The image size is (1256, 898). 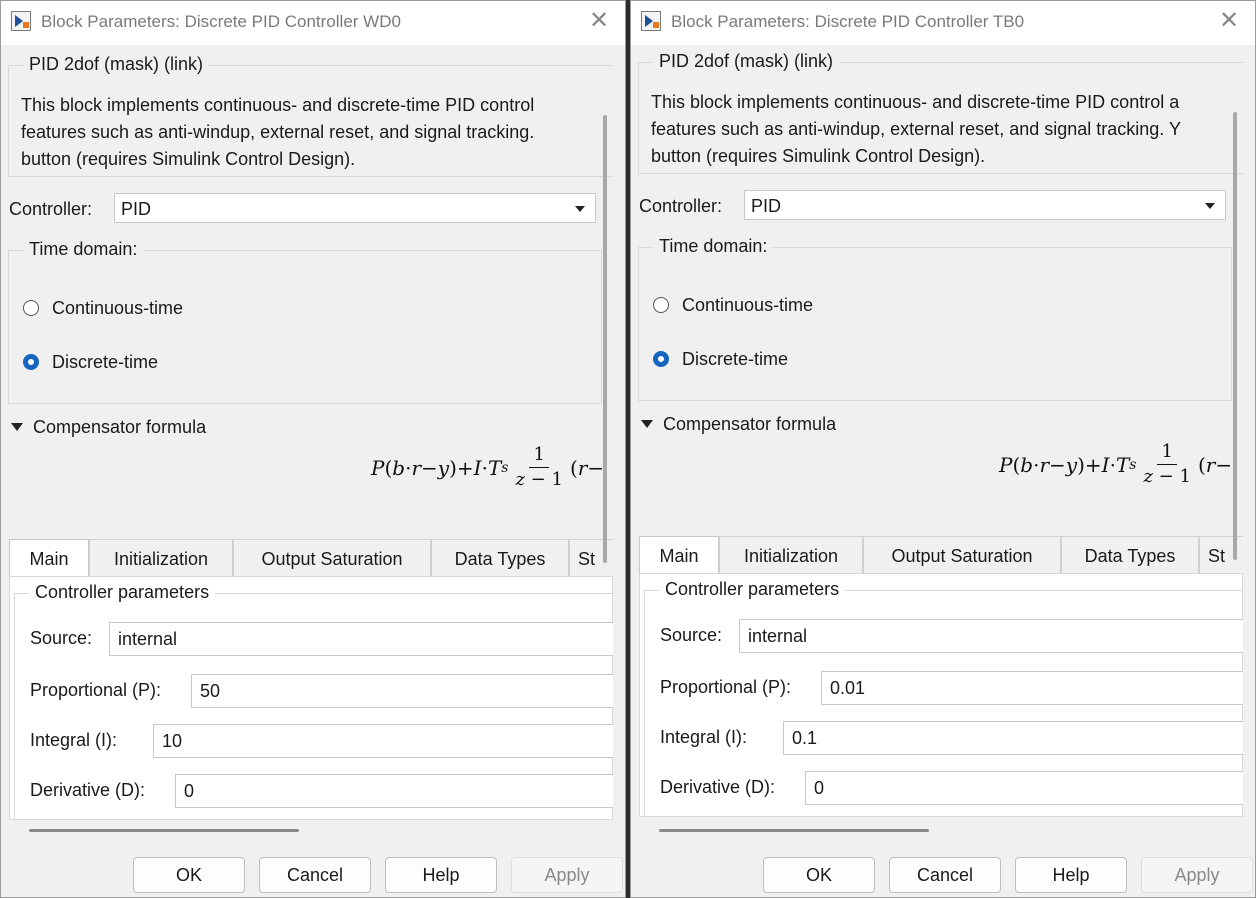 What do you see at coordinates (1185, 476) in the screenshot?
I see `formula-term: 1` at bounding box center [1185, 476].